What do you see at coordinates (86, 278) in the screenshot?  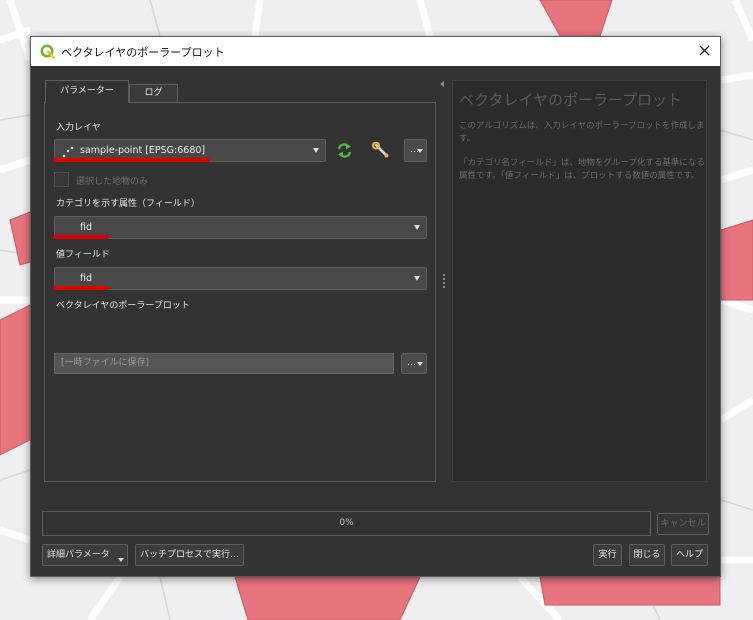 I see `value-field-value: fid` at bounding box center [86, 278].